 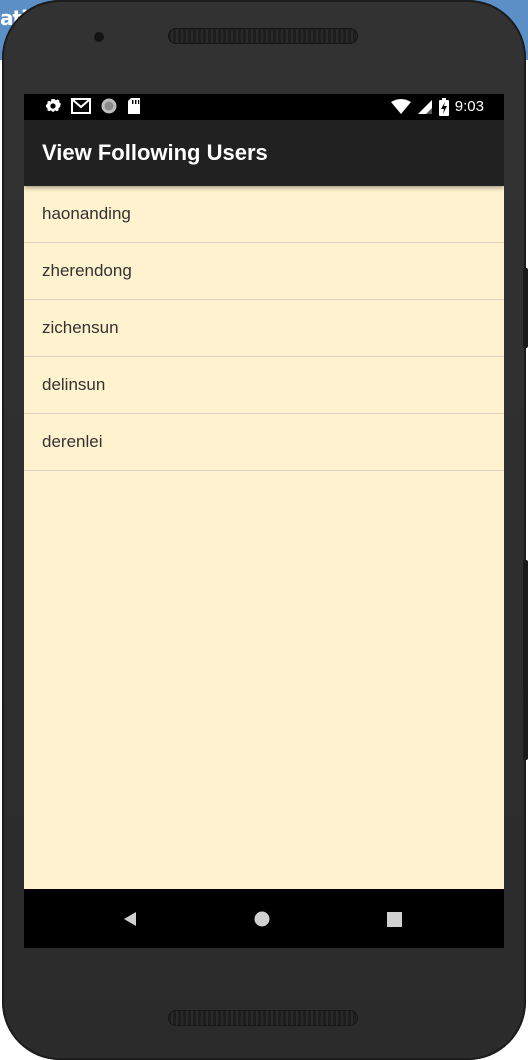 What do you see at coordinates (72, 441) in the screenshot?
I see `username-label: derenlei` at bounding box center [72, 441].